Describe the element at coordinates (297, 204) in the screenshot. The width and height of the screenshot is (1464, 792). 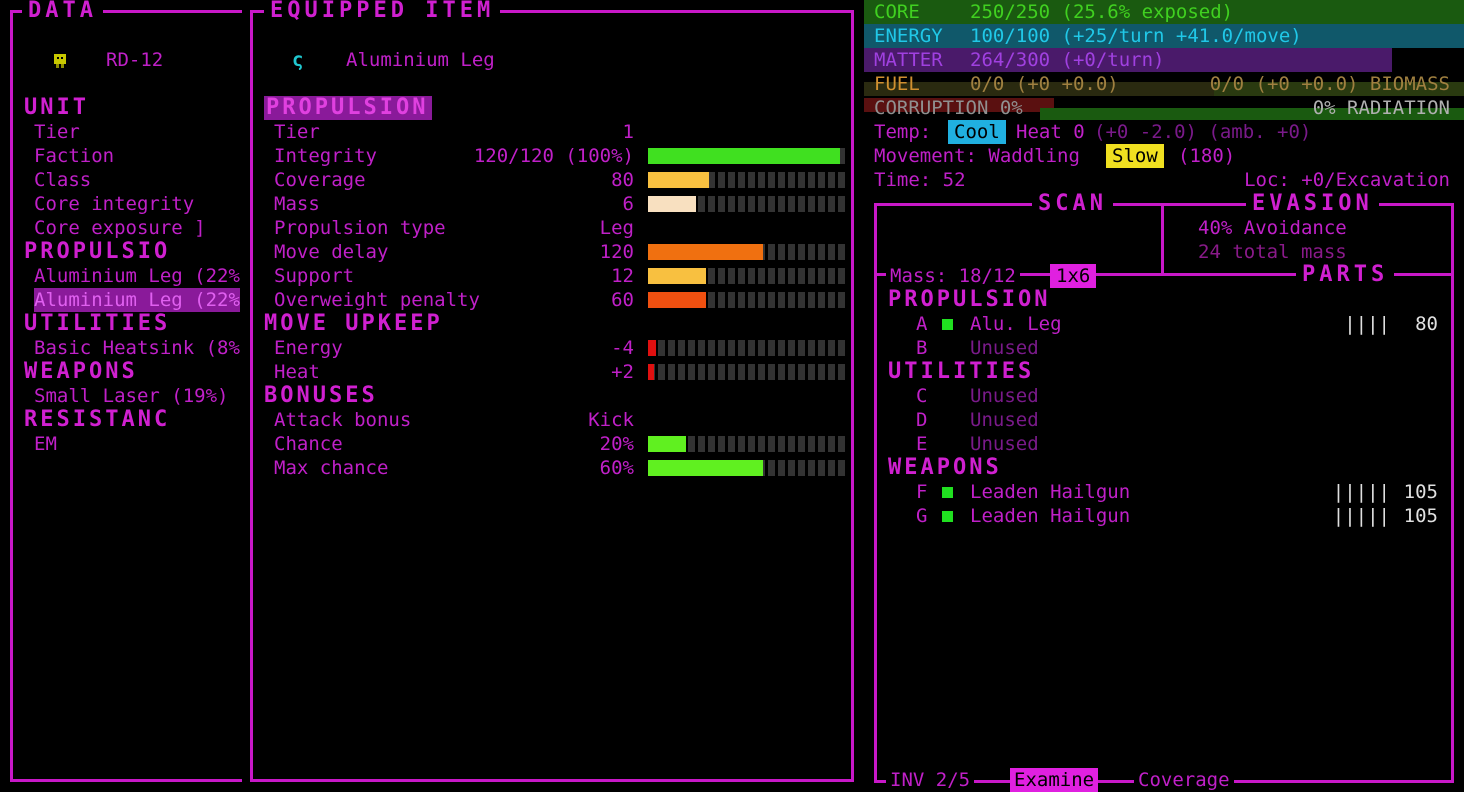
I see `stat-label: Mass` at that location.